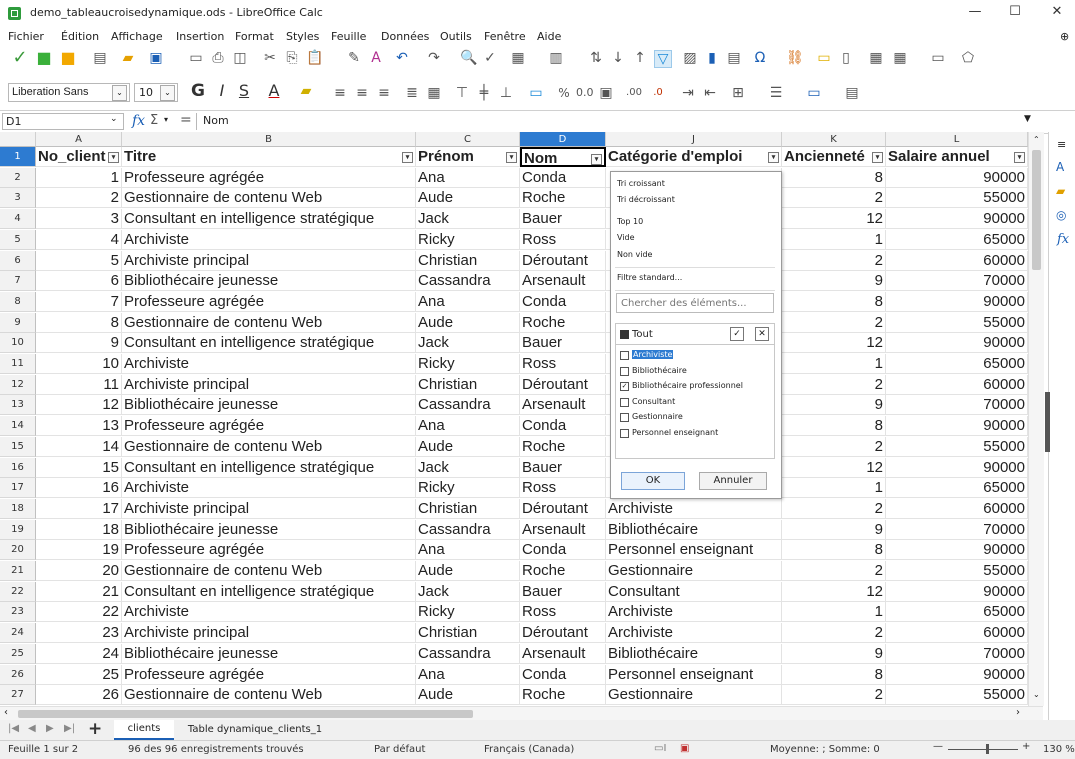 The height and width of the screenshot is (759, 1075). Describe the element at coordinates (18, 302) in the screenshot. I see `row-header: 8` at that location.